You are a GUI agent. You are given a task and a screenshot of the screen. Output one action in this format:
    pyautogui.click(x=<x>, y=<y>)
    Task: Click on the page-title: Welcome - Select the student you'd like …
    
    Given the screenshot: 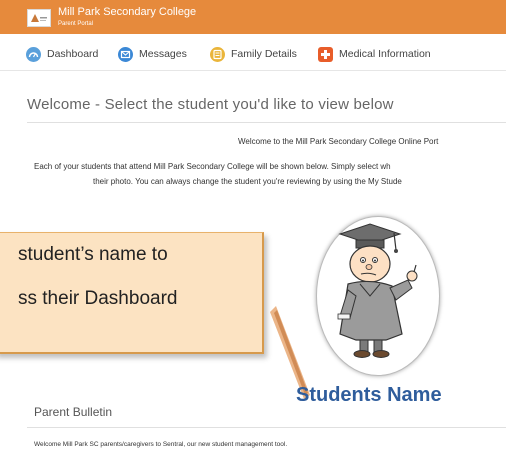 What is the action you would take?
    pyautogui.click(x=210, y=104)
    